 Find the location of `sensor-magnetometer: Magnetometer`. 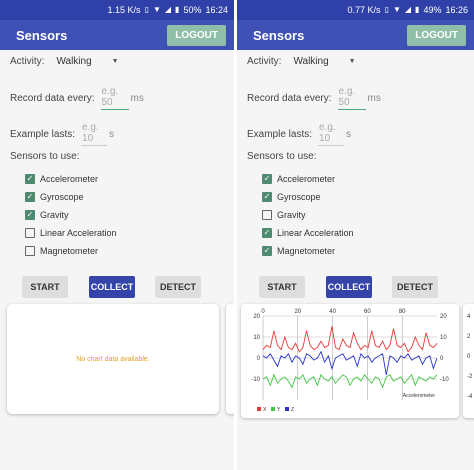

sensor-magnetometer: Magnetometer is located at coordinates (71, 251).